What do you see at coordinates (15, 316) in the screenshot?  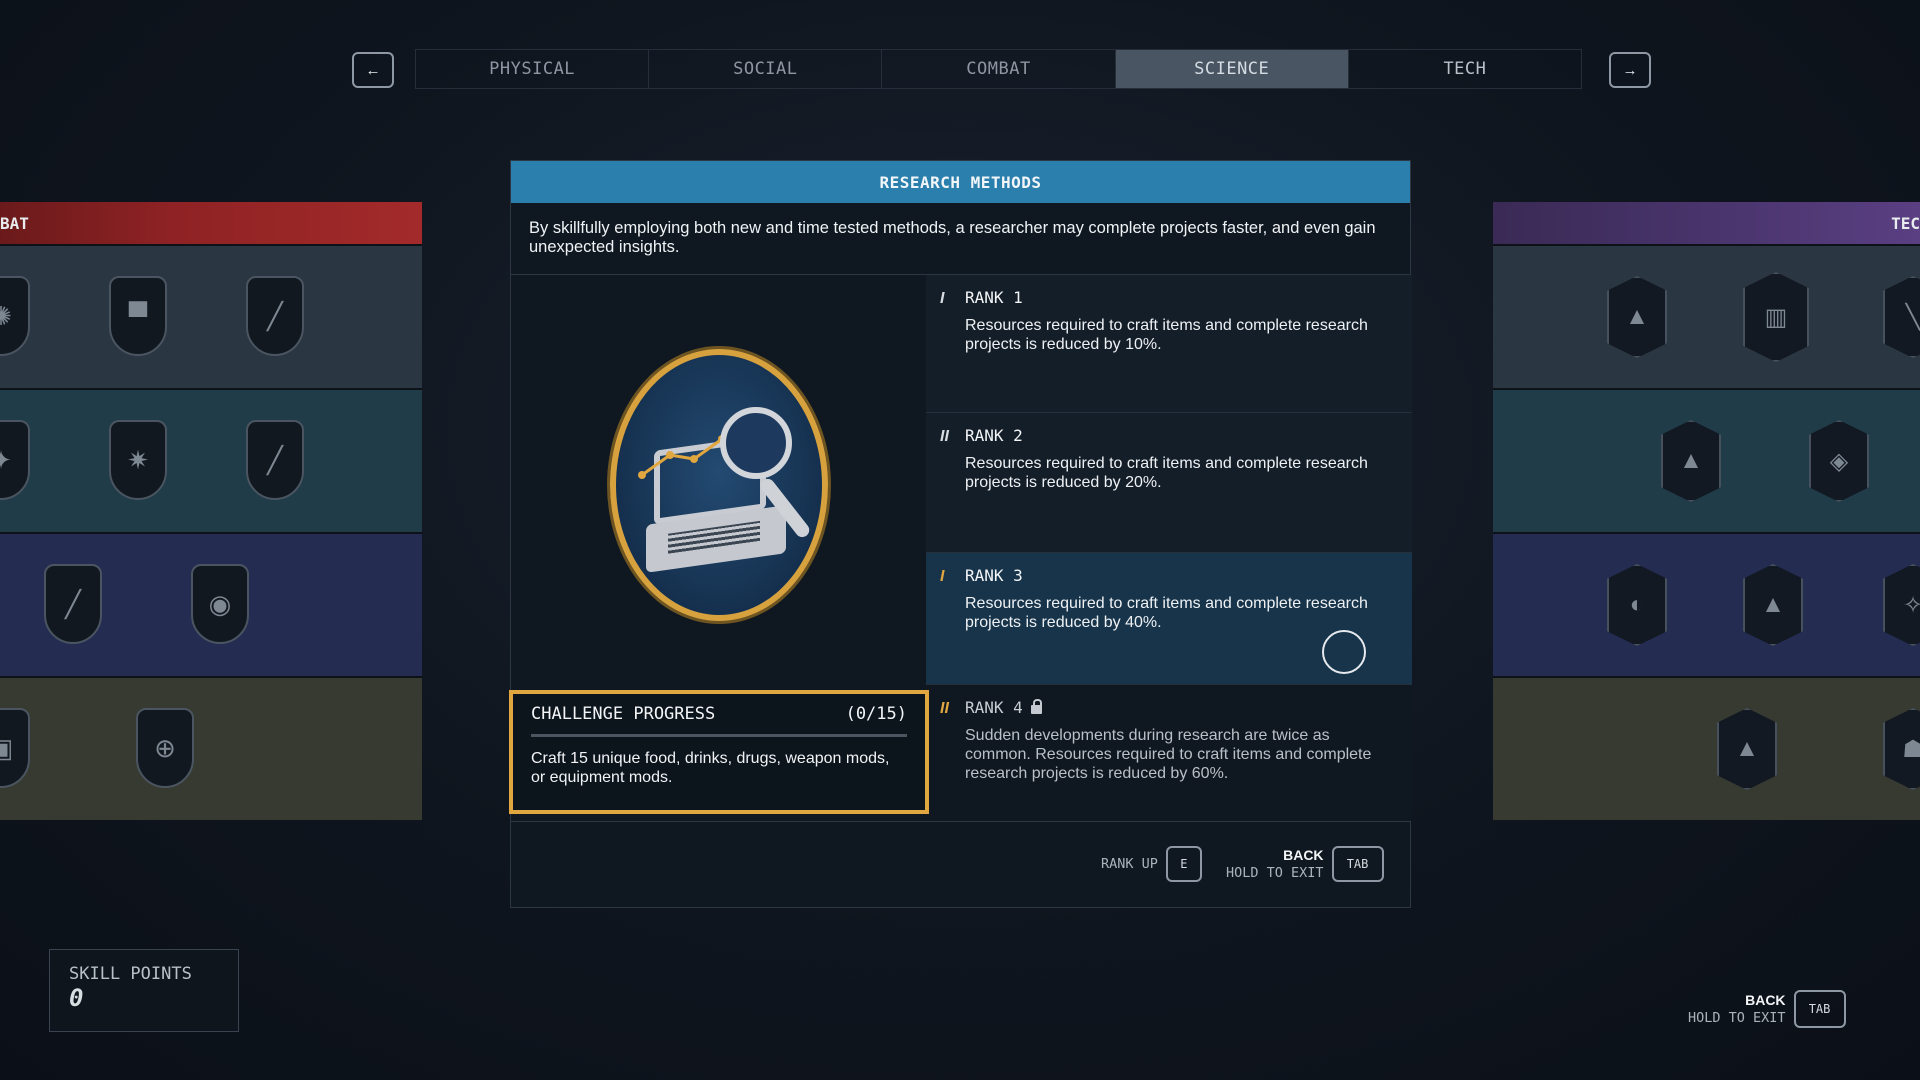 I see `skill-icon-sun: ✺` at bounding box center [15, 316].